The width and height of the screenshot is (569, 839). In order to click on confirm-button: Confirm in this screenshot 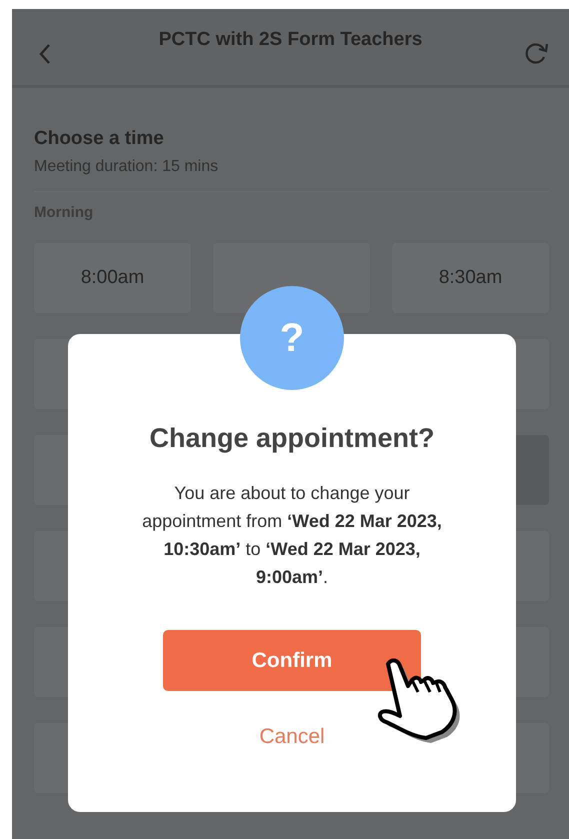, I will do `click(292, 660)`.